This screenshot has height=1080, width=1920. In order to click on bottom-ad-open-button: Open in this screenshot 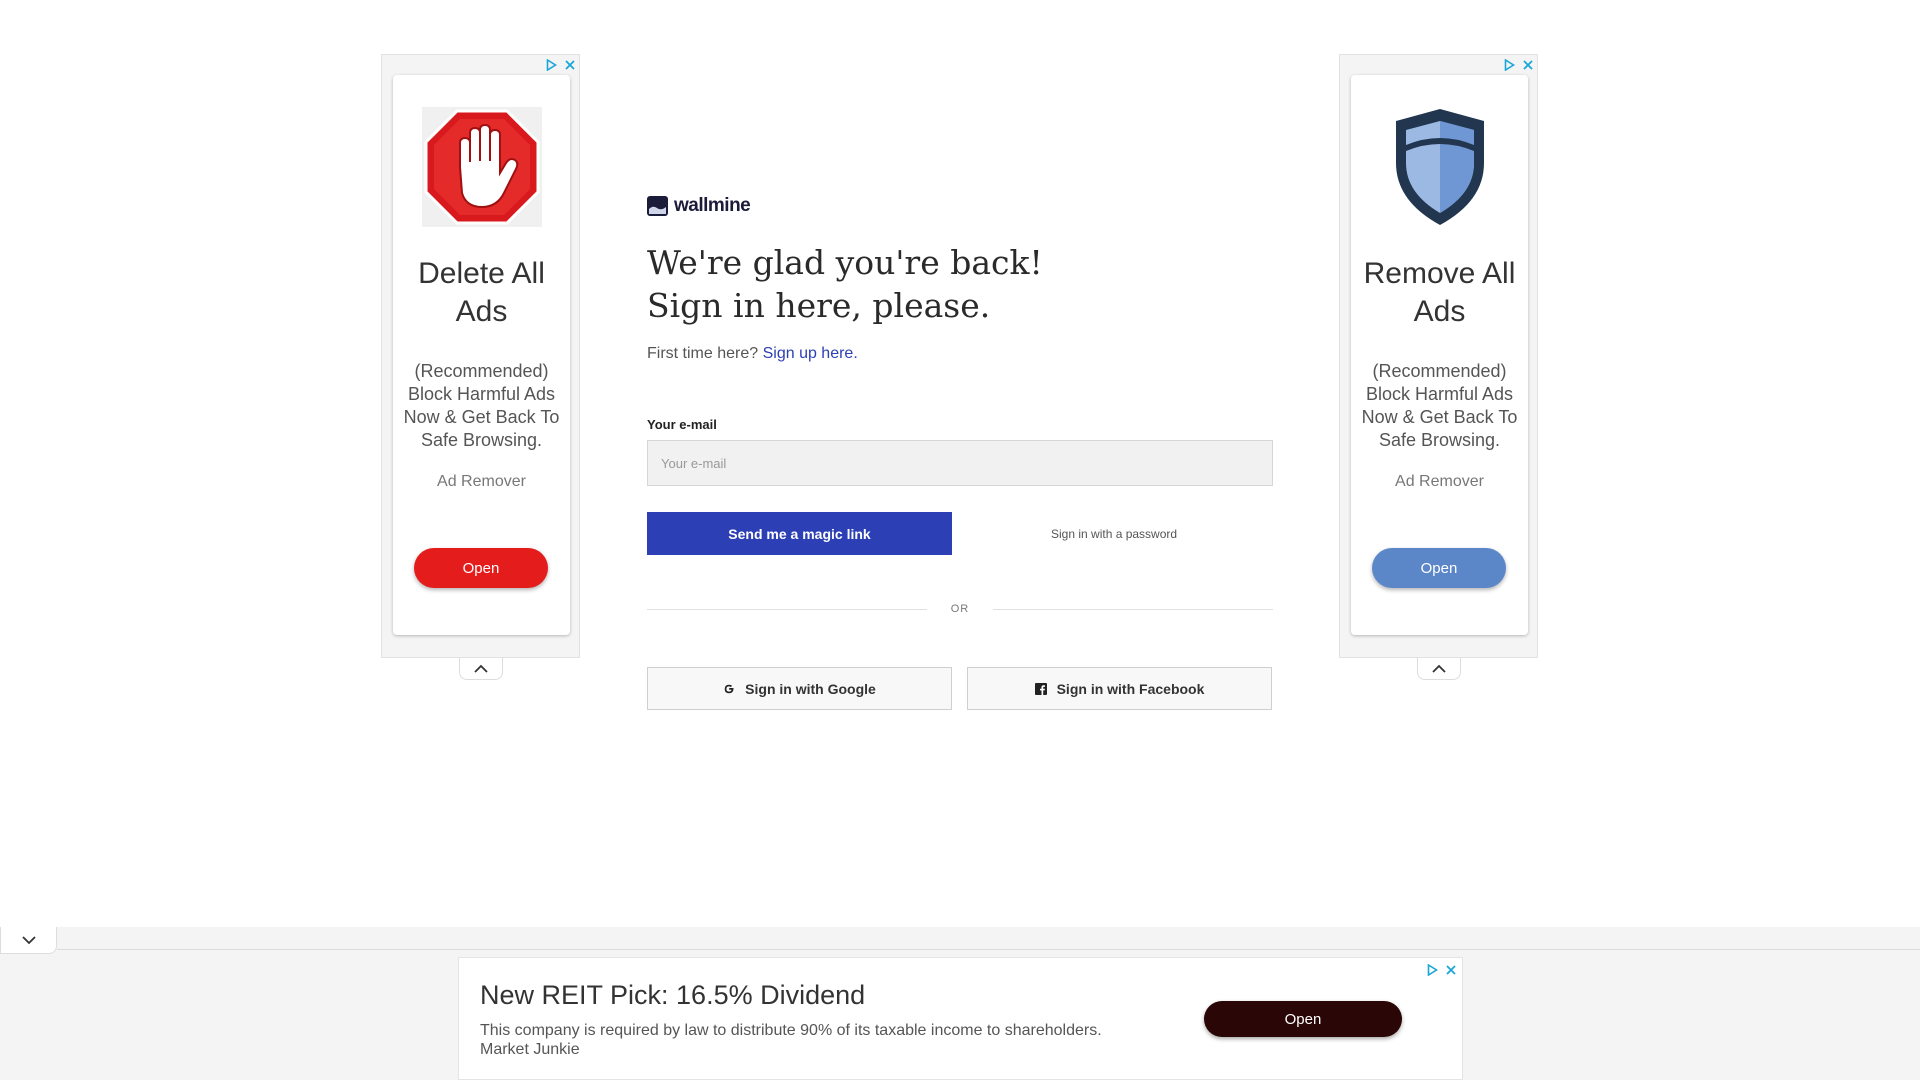, I will do `click(1303, 1019)`.